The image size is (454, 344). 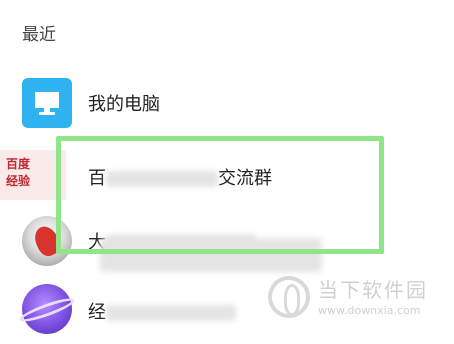 What do you see at coordinates (369, 310) in the screenshot?
I see `watermark-url: www.downxia.com` at bounding box center [369, 310].